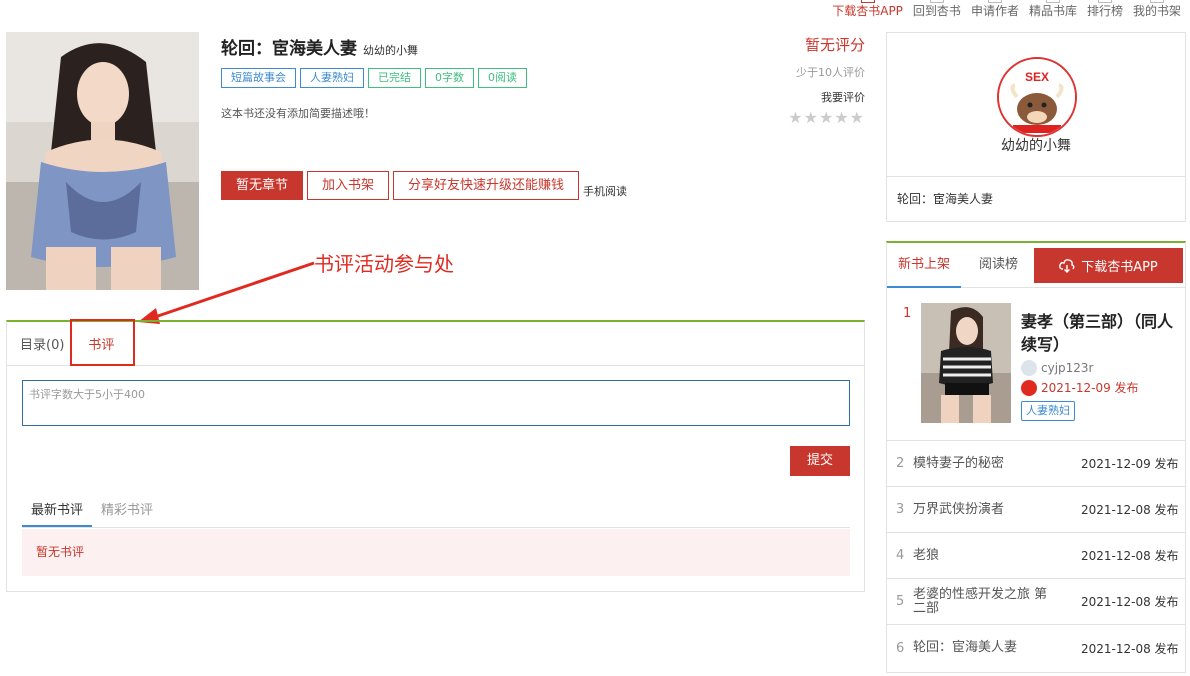 The image size is (1190, 676). I want to click on nav-download-app: 下载杏书APP, so click(867, 11).